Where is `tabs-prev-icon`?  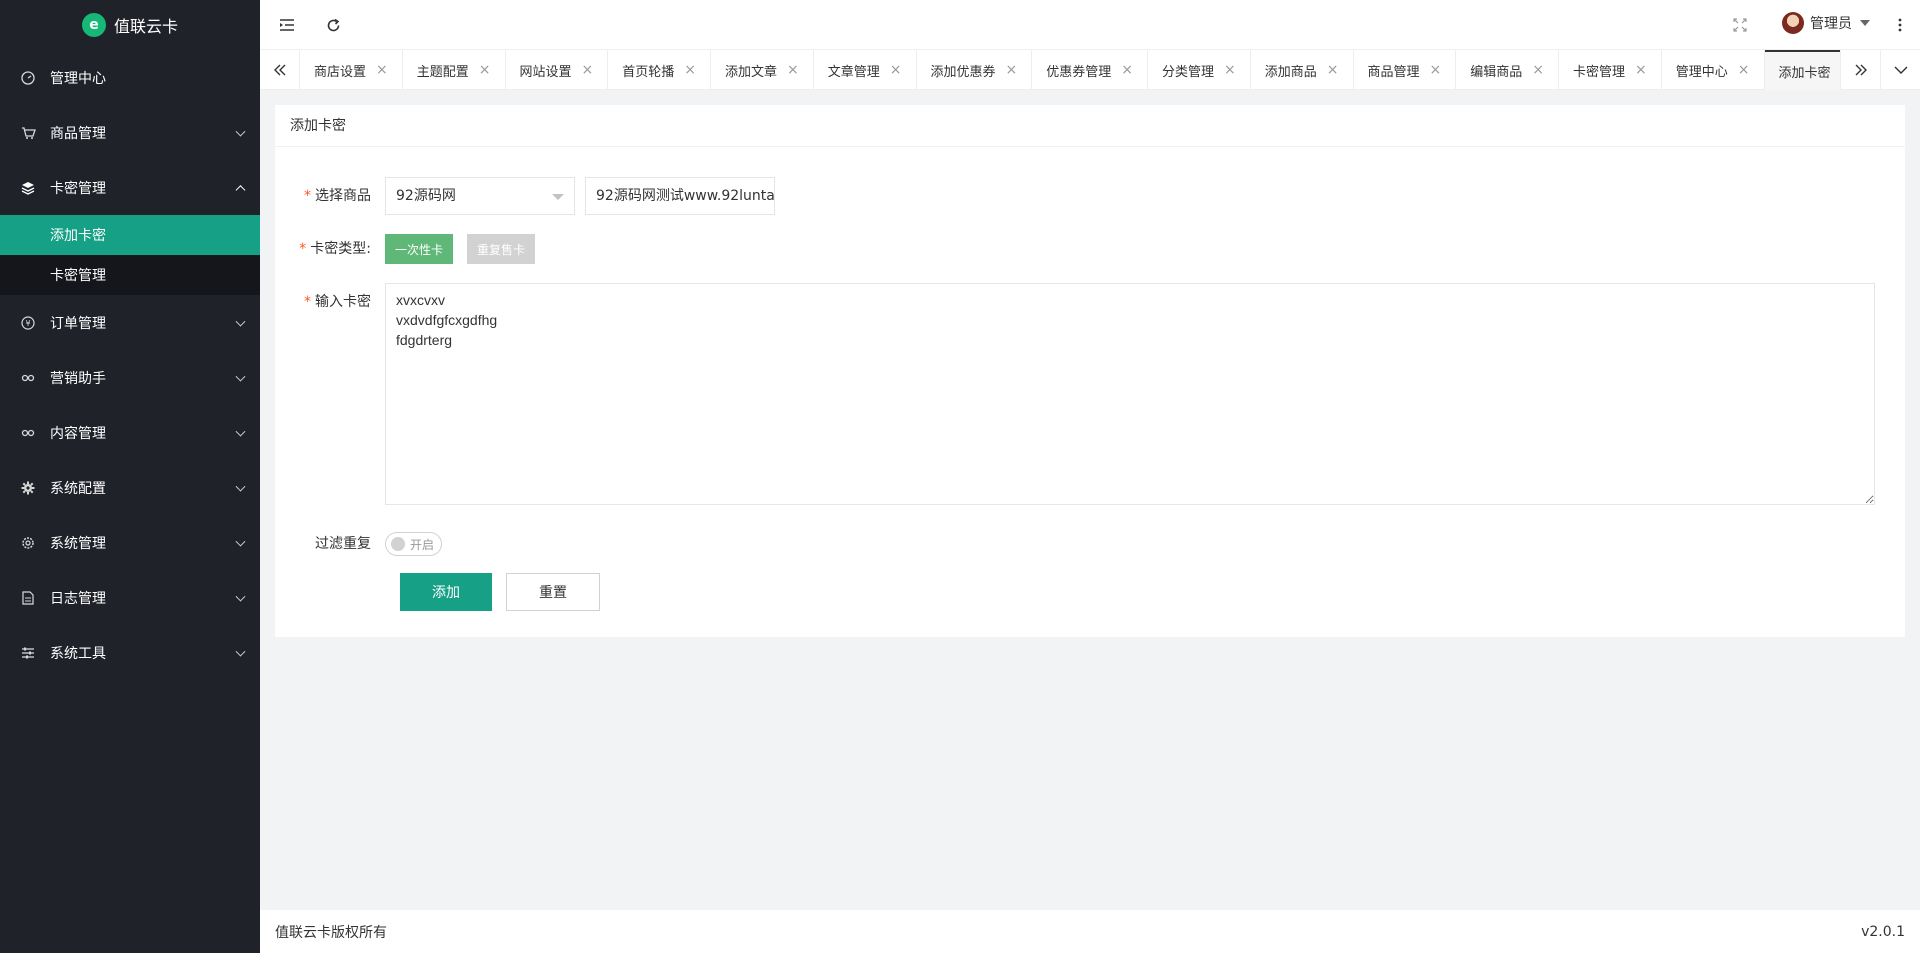 tabs-prev-icon is located at coordinates (280, 70).